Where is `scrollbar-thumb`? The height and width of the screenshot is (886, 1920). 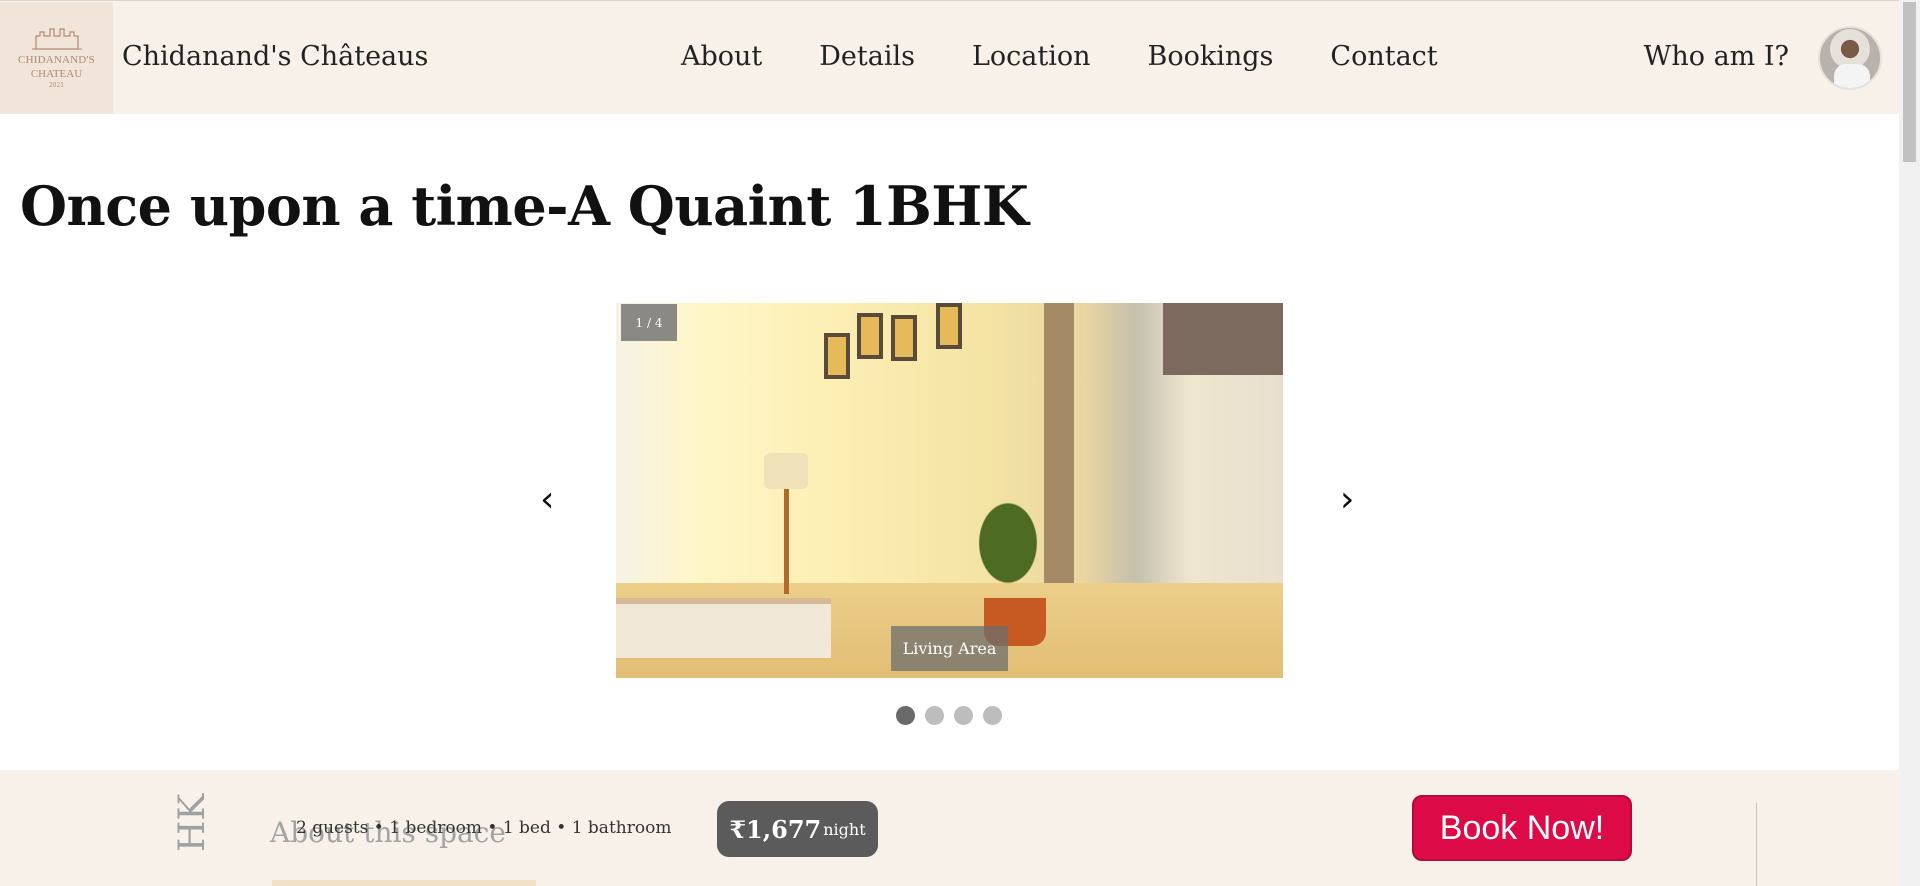 scrollbar-thumb is located at coordinates (1909, 82).